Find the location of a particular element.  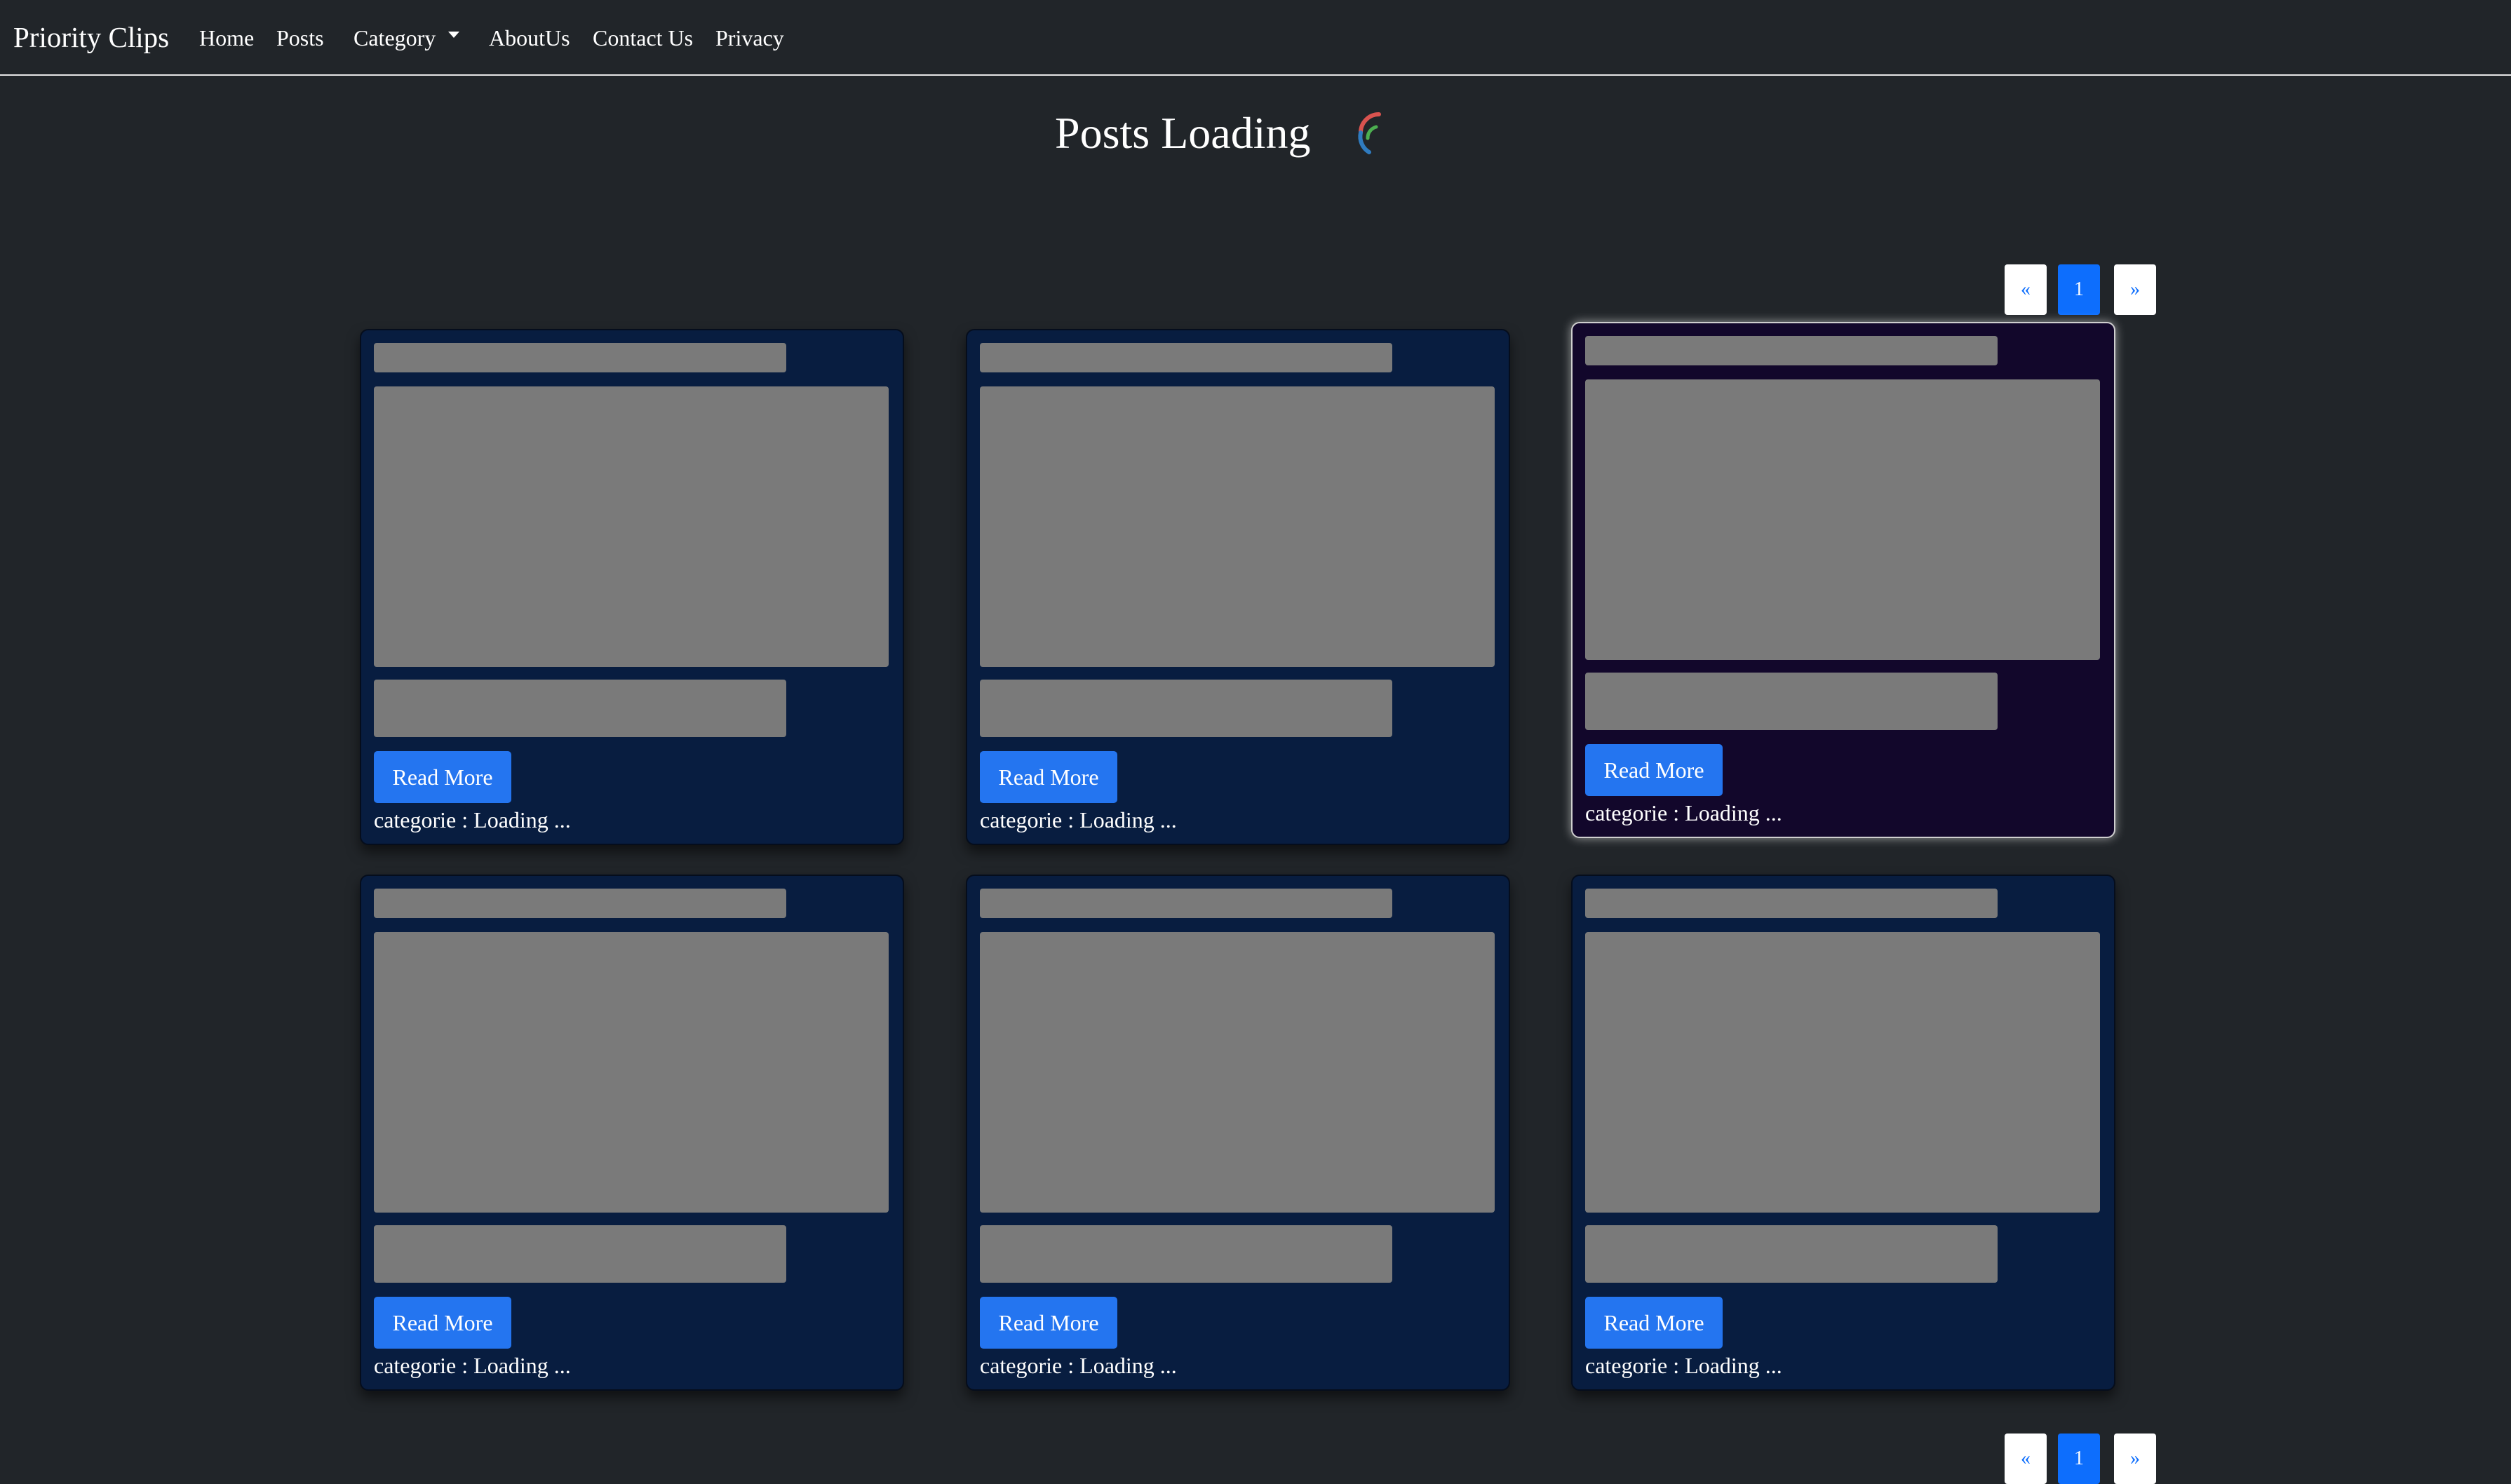

pagination-bottom: « 1 » is located at coordinates (2080, 1459).